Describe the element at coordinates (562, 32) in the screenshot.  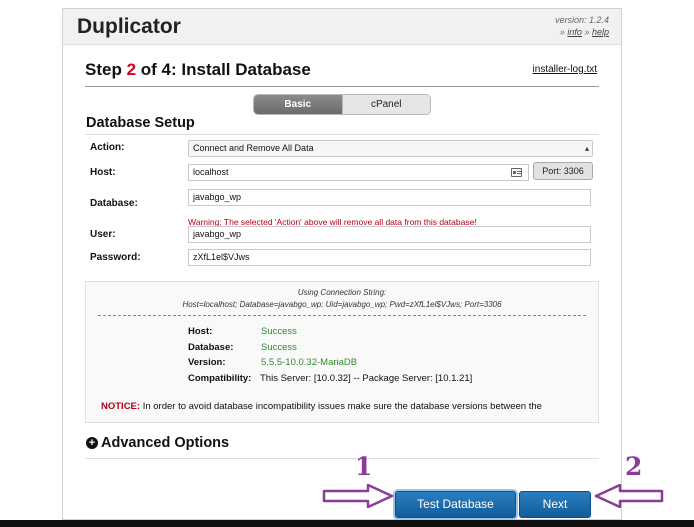
I see `link-prefix: »` at that location.